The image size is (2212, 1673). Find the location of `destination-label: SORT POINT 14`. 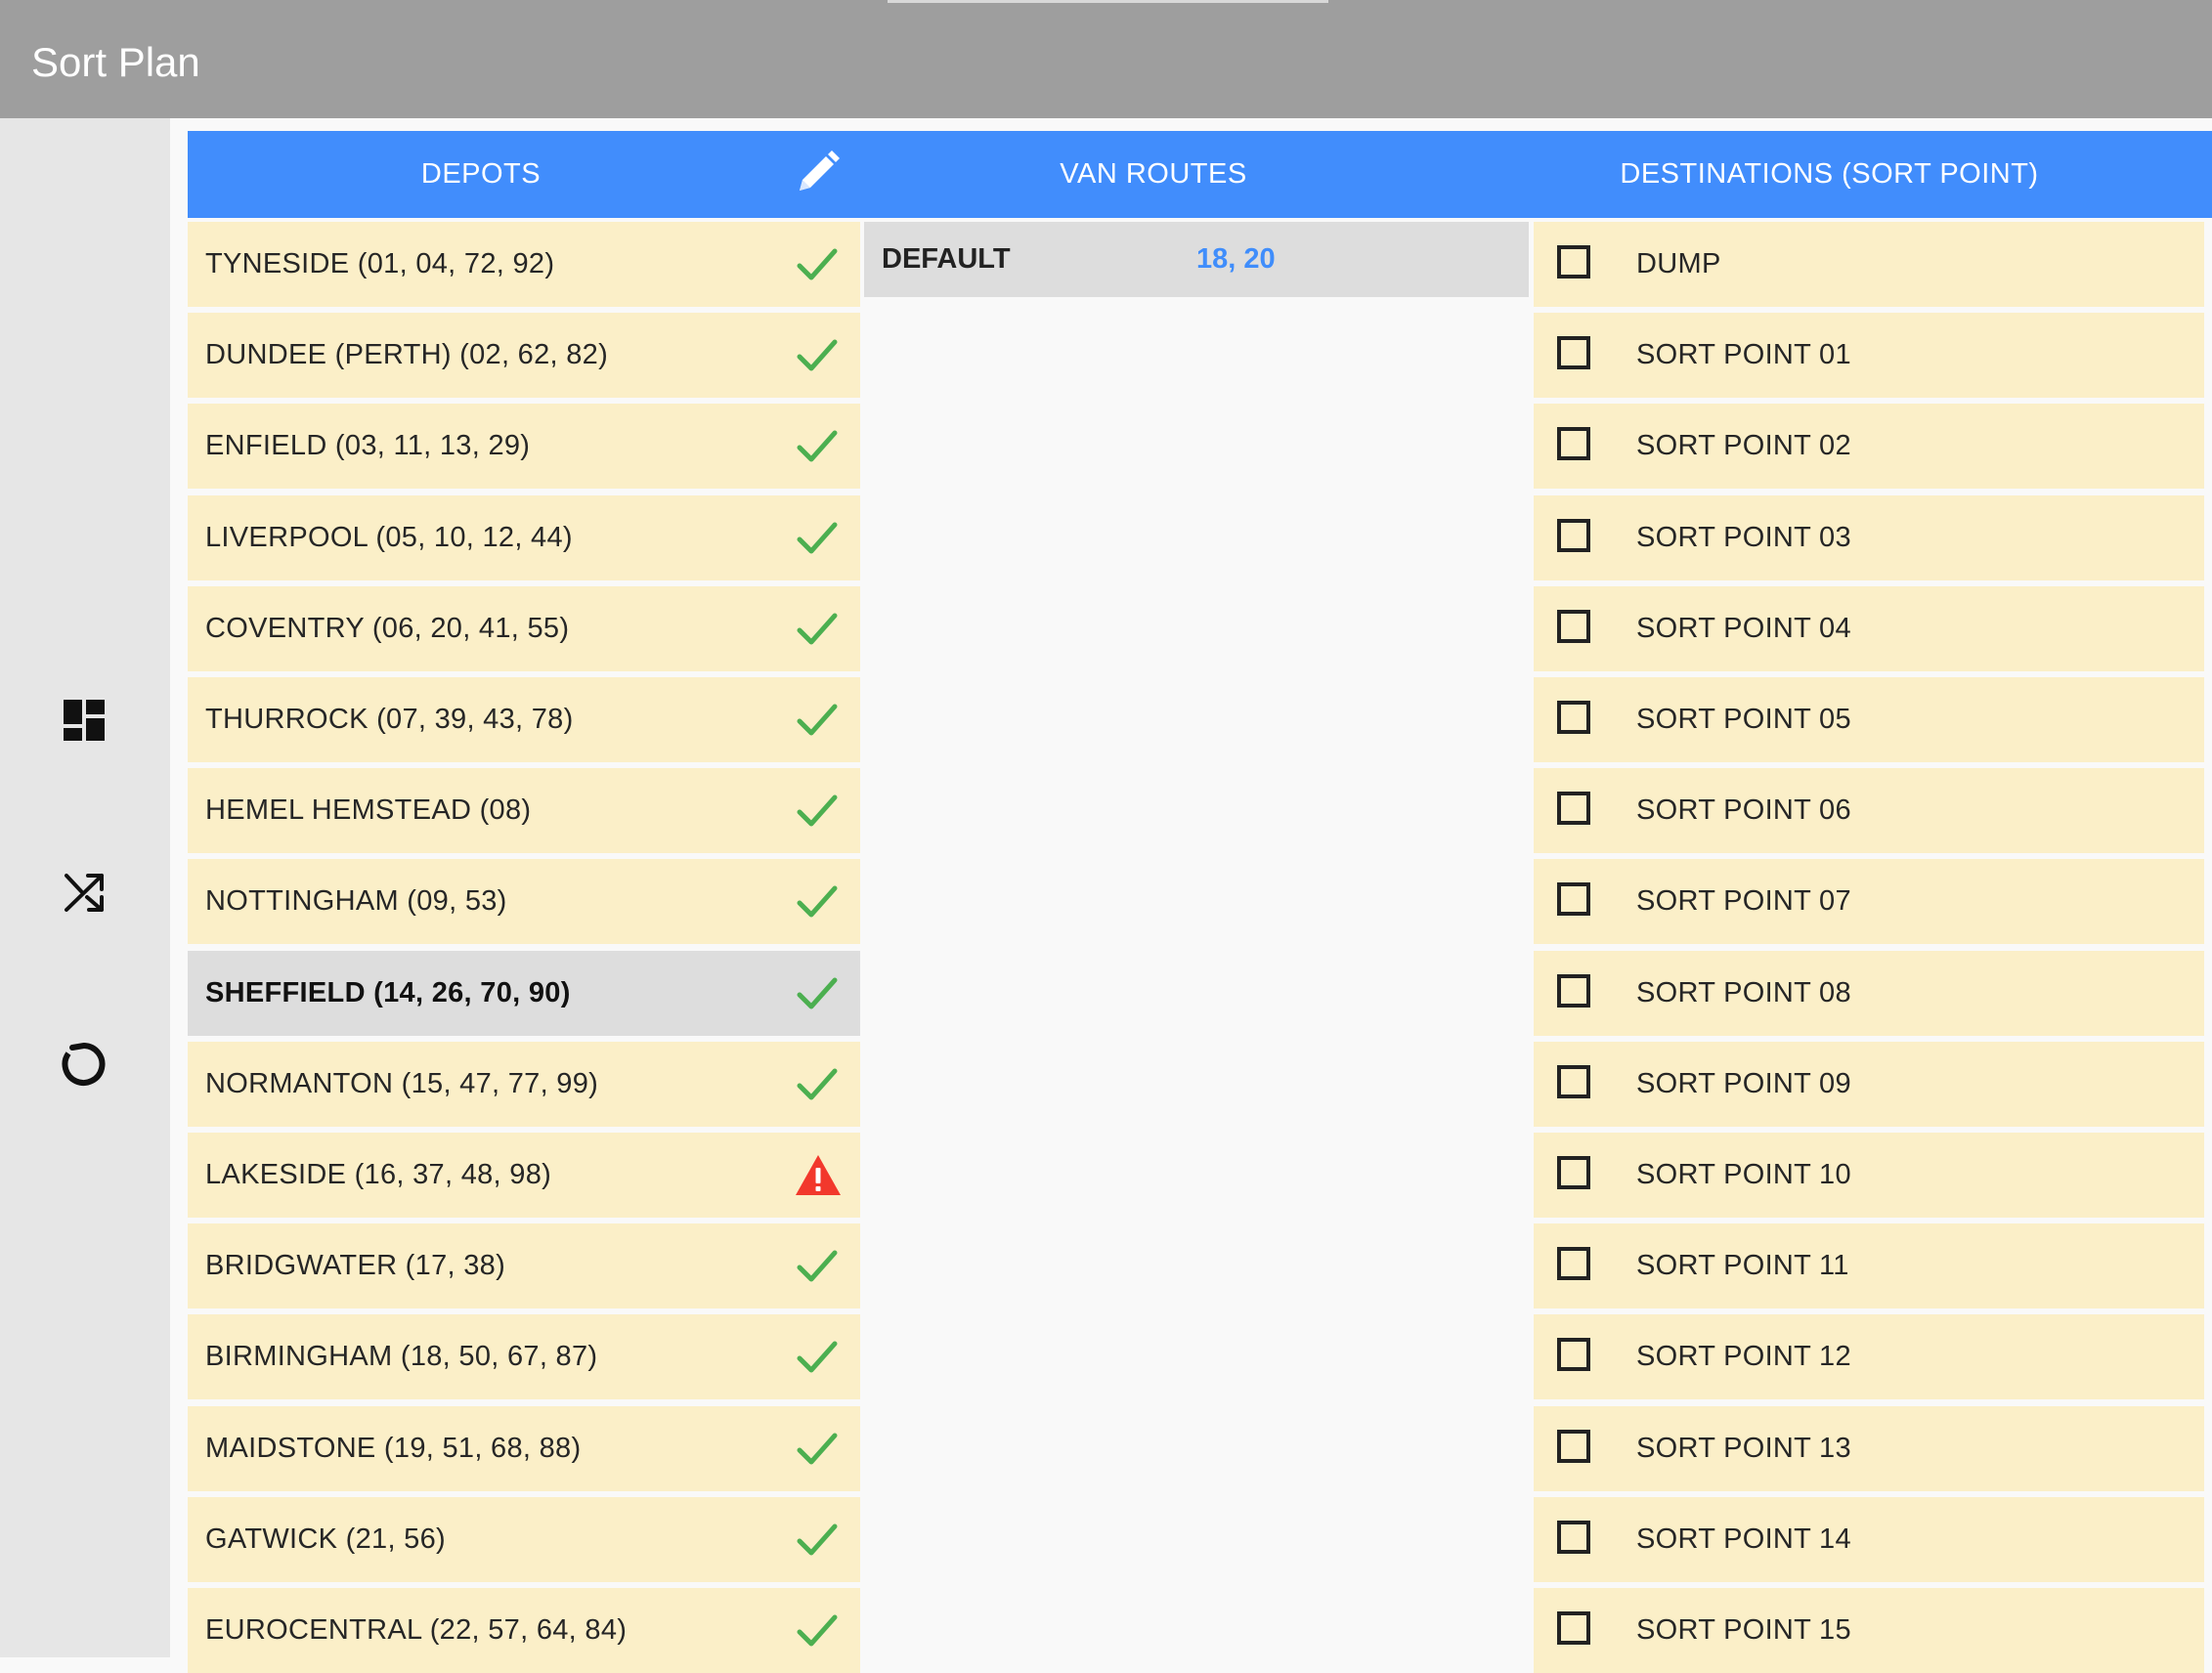

destination-label: SORT POINT 14 is located at coordinates (1743, 1539).